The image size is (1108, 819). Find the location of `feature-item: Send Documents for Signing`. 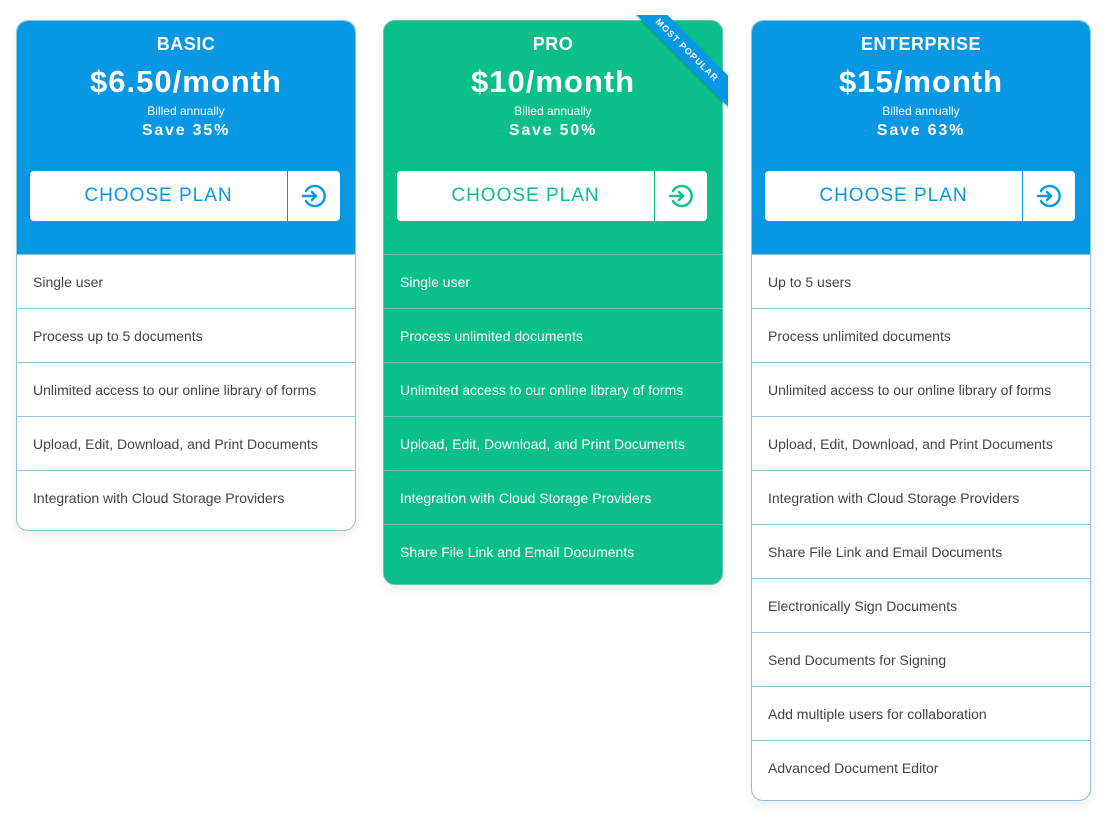

feature-item: Send Documents for Signing is located at coordinates (921, 659).